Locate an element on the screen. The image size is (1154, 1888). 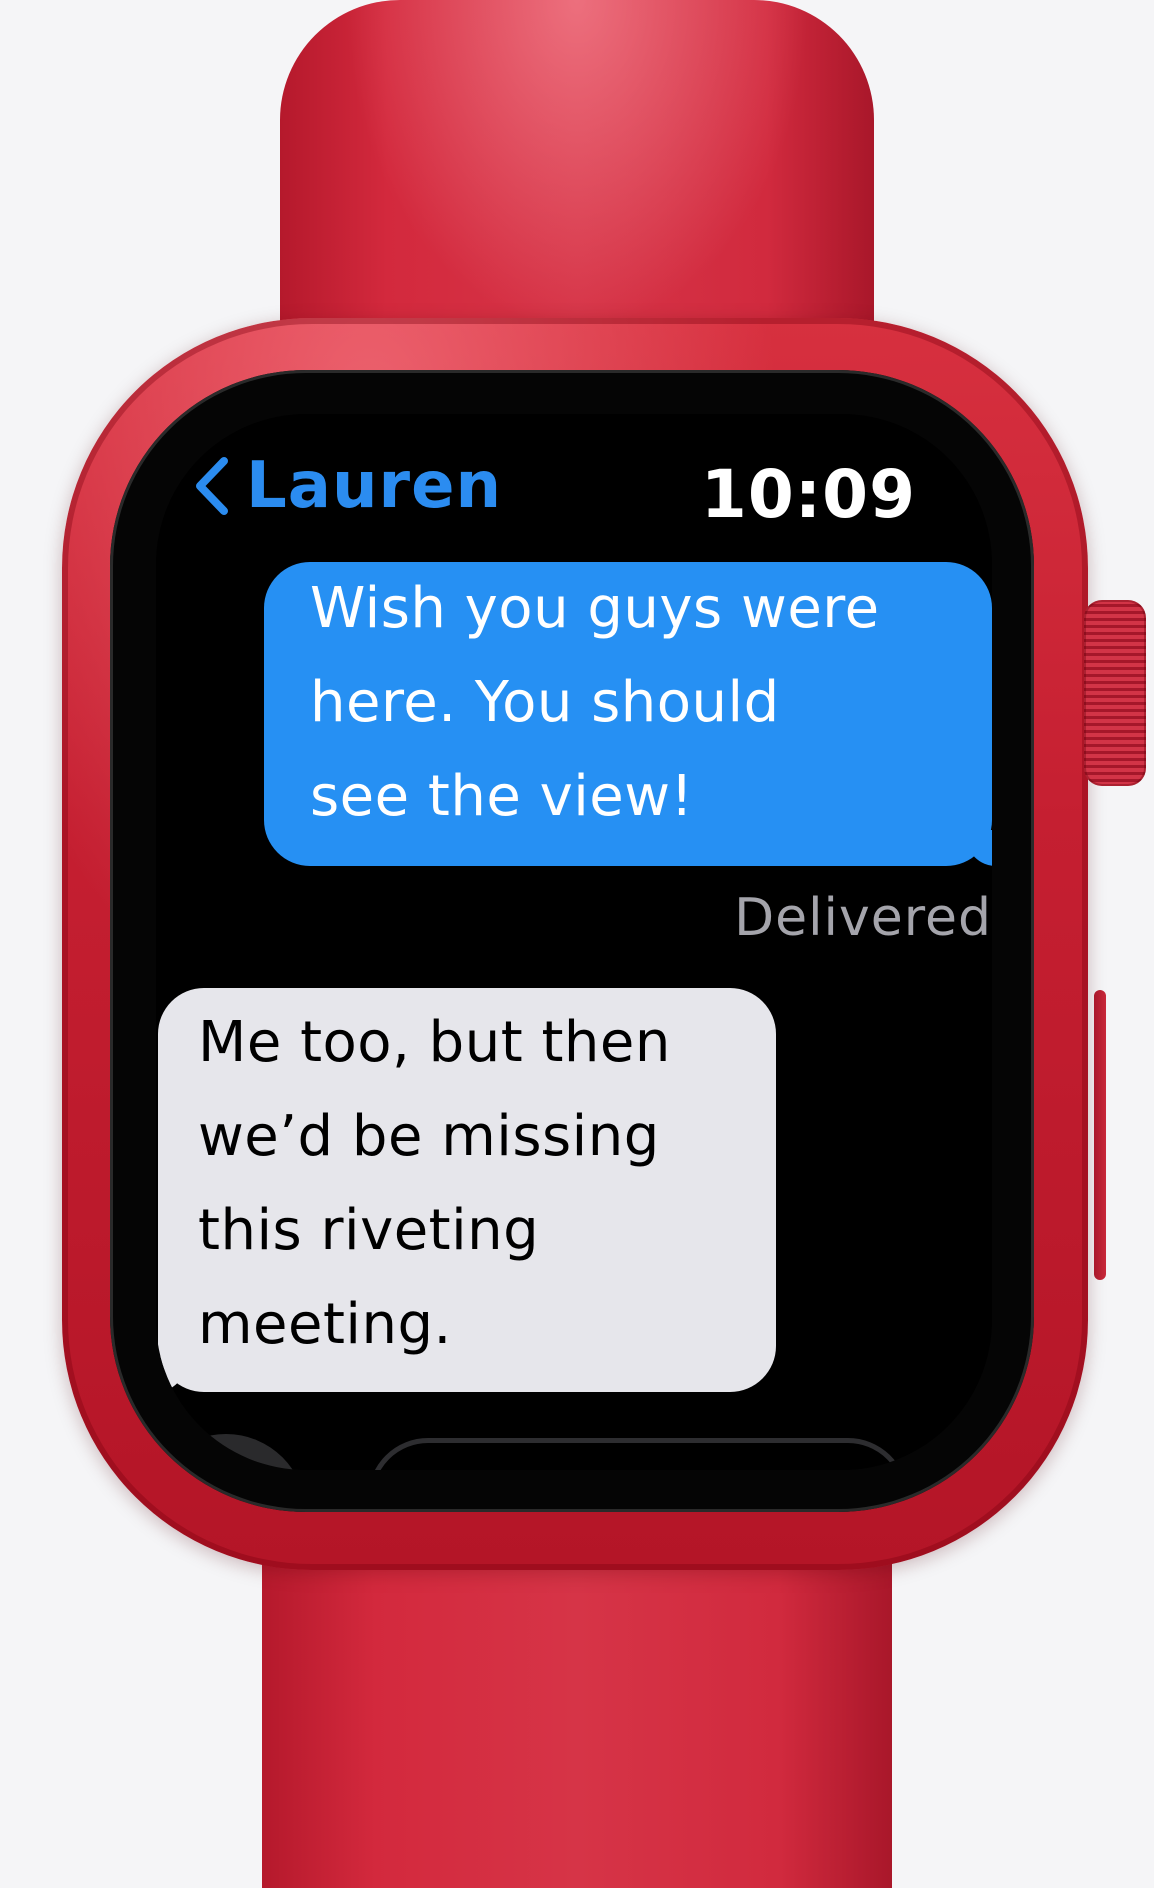
chevron-left-icon is located at coordinates (212, 486).